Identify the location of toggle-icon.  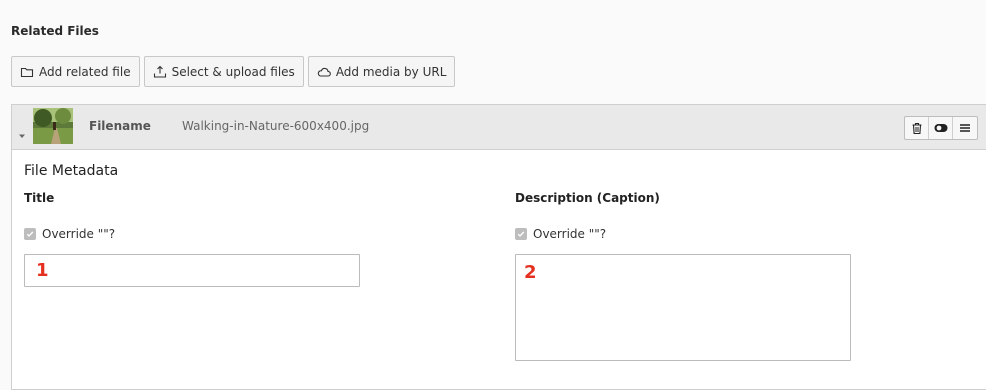
(941, 128).